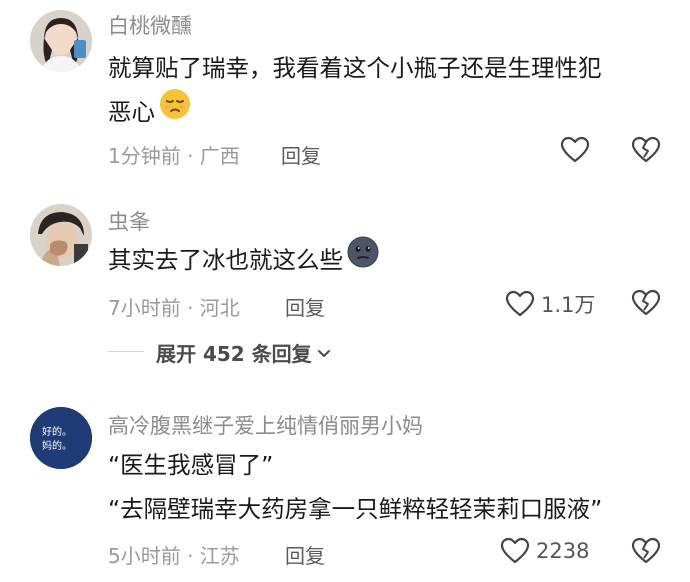 The image size is (690, 582). I want to click on like-button: 2238, so click(544, 551).